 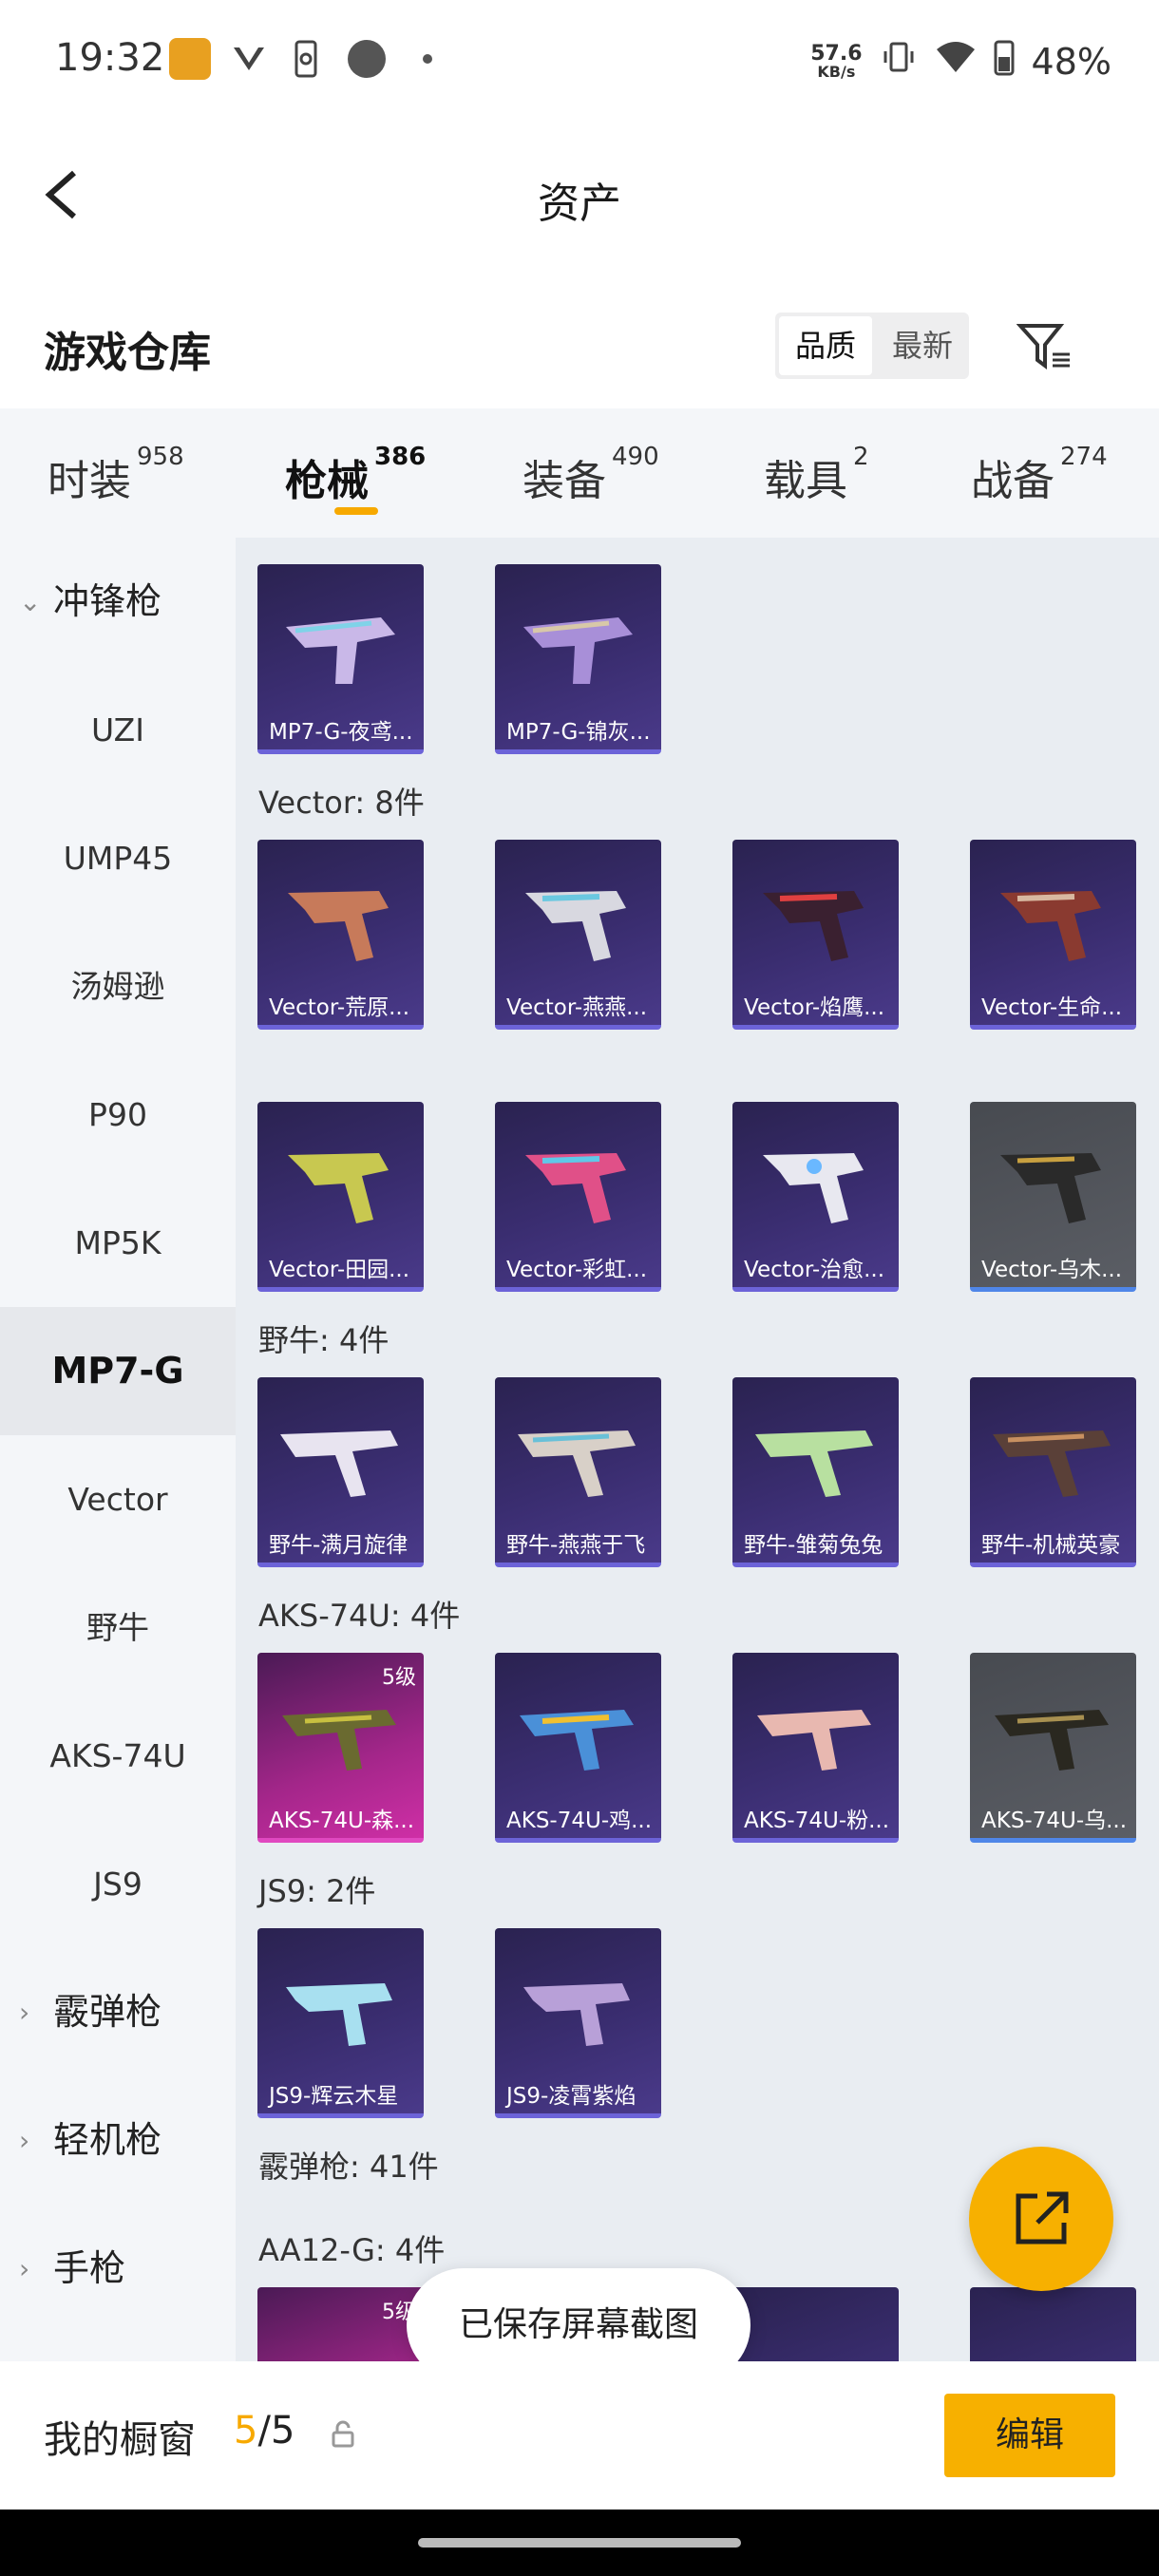 What do you see at coordinates (107, 2012) in the screenshot?
I see `sidebar-item-label: 霰弹枪` at bounding box center [107, 2012].